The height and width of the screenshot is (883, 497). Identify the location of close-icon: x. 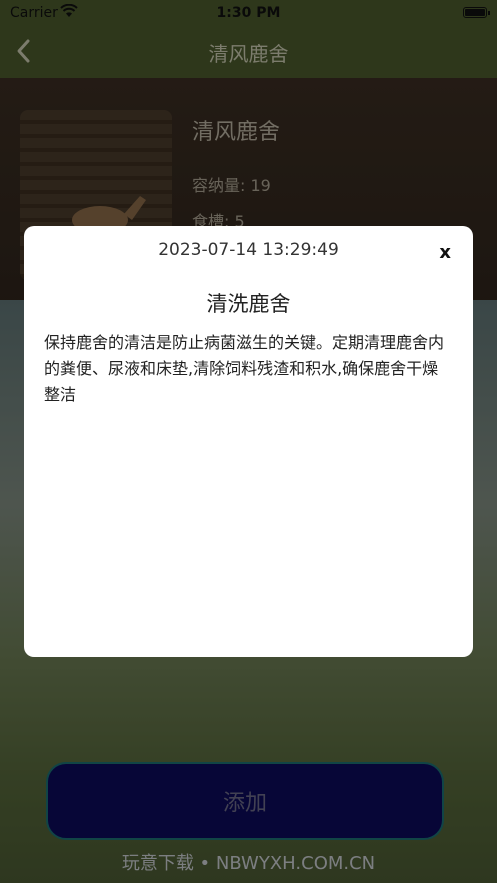
(445, 252).